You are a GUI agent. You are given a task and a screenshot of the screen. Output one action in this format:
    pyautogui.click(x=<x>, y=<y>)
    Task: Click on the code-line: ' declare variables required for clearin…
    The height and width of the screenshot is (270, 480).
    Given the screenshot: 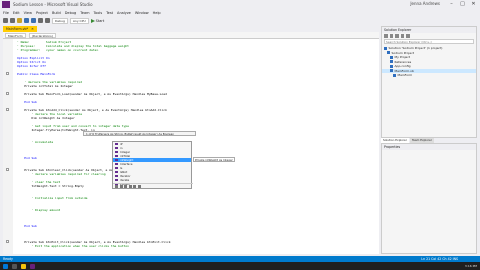 What is the action you would take?
    pyautogui.click(x=61, y=174)
    